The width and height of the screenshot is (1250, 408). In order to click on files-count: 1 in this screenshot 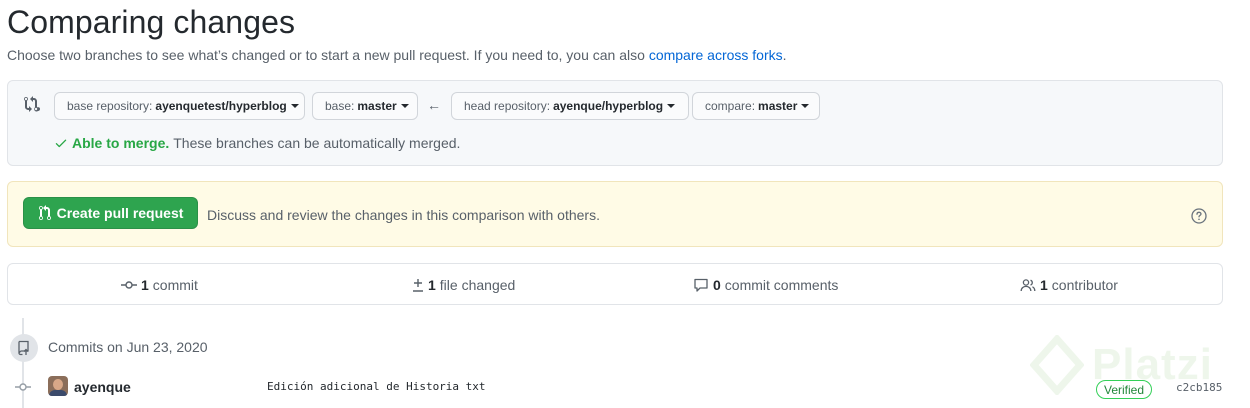, I will do `click(432, 285)`.